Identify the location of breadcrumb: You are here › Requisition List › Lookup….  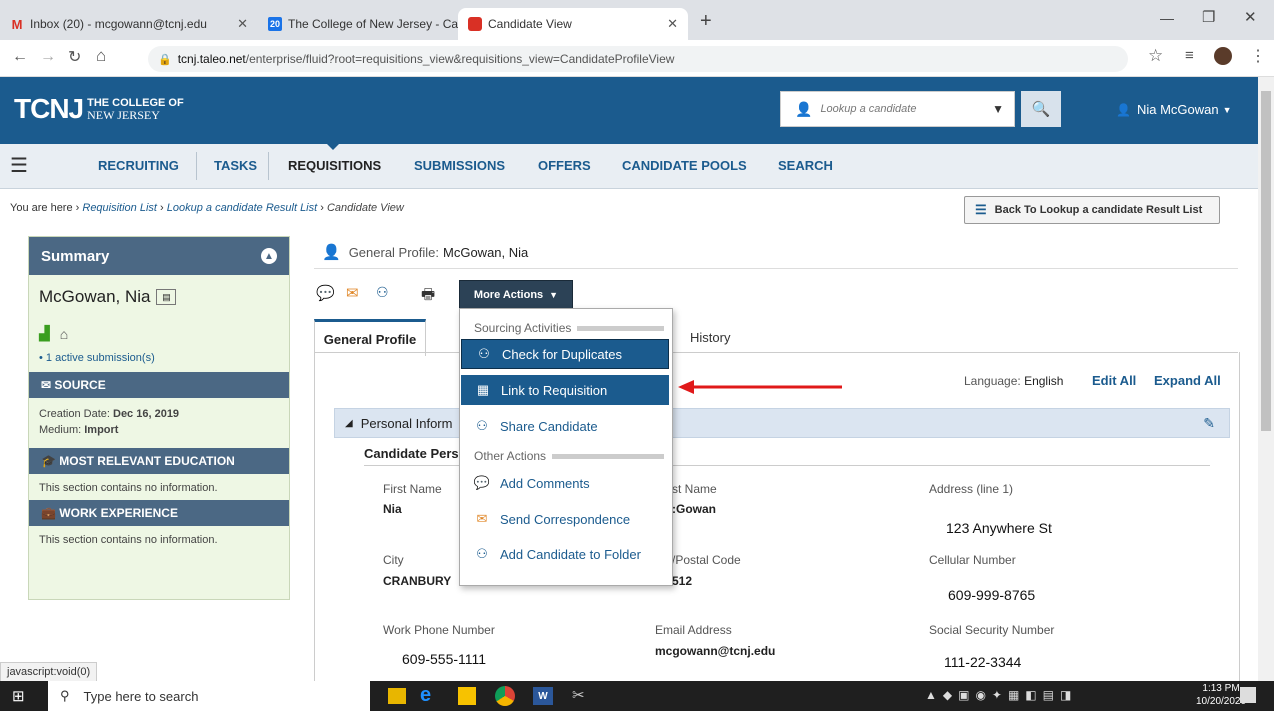
(207, 208).